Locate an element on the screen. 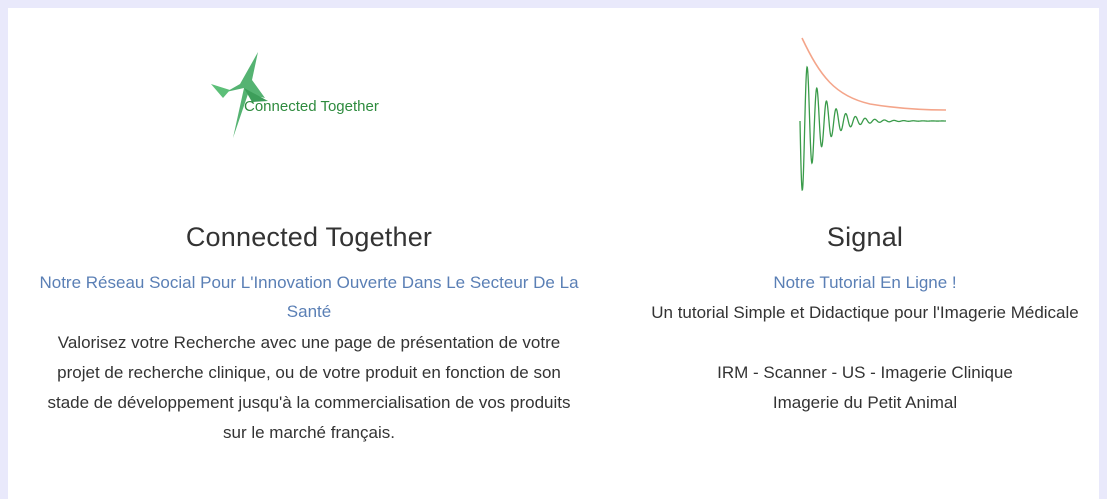 This screenshot has height=499, width=1107. logo-text: Connected Together is located at coordinates (311, 106).